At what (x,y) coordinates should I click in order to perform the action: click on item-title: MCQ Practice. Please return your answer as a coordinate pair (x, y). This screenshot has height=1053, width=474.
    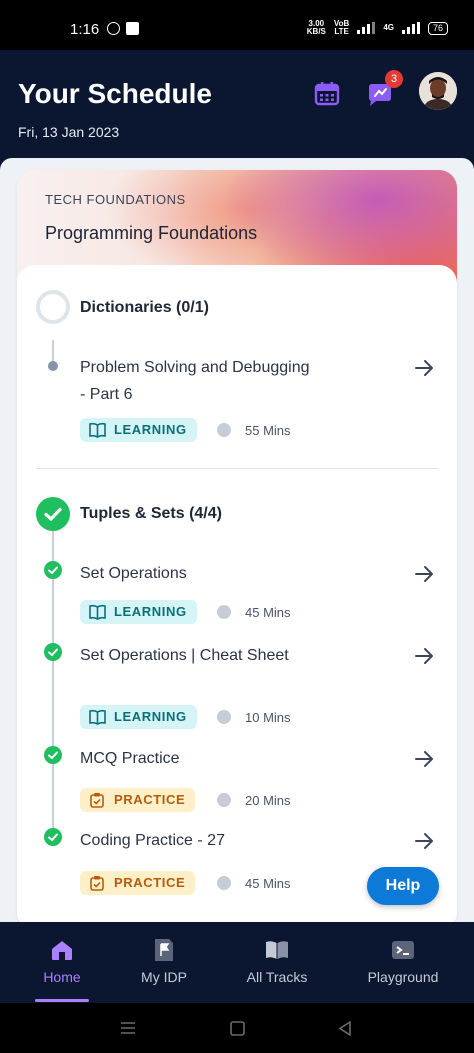
    Looking at the image, I should click on (195, 758).